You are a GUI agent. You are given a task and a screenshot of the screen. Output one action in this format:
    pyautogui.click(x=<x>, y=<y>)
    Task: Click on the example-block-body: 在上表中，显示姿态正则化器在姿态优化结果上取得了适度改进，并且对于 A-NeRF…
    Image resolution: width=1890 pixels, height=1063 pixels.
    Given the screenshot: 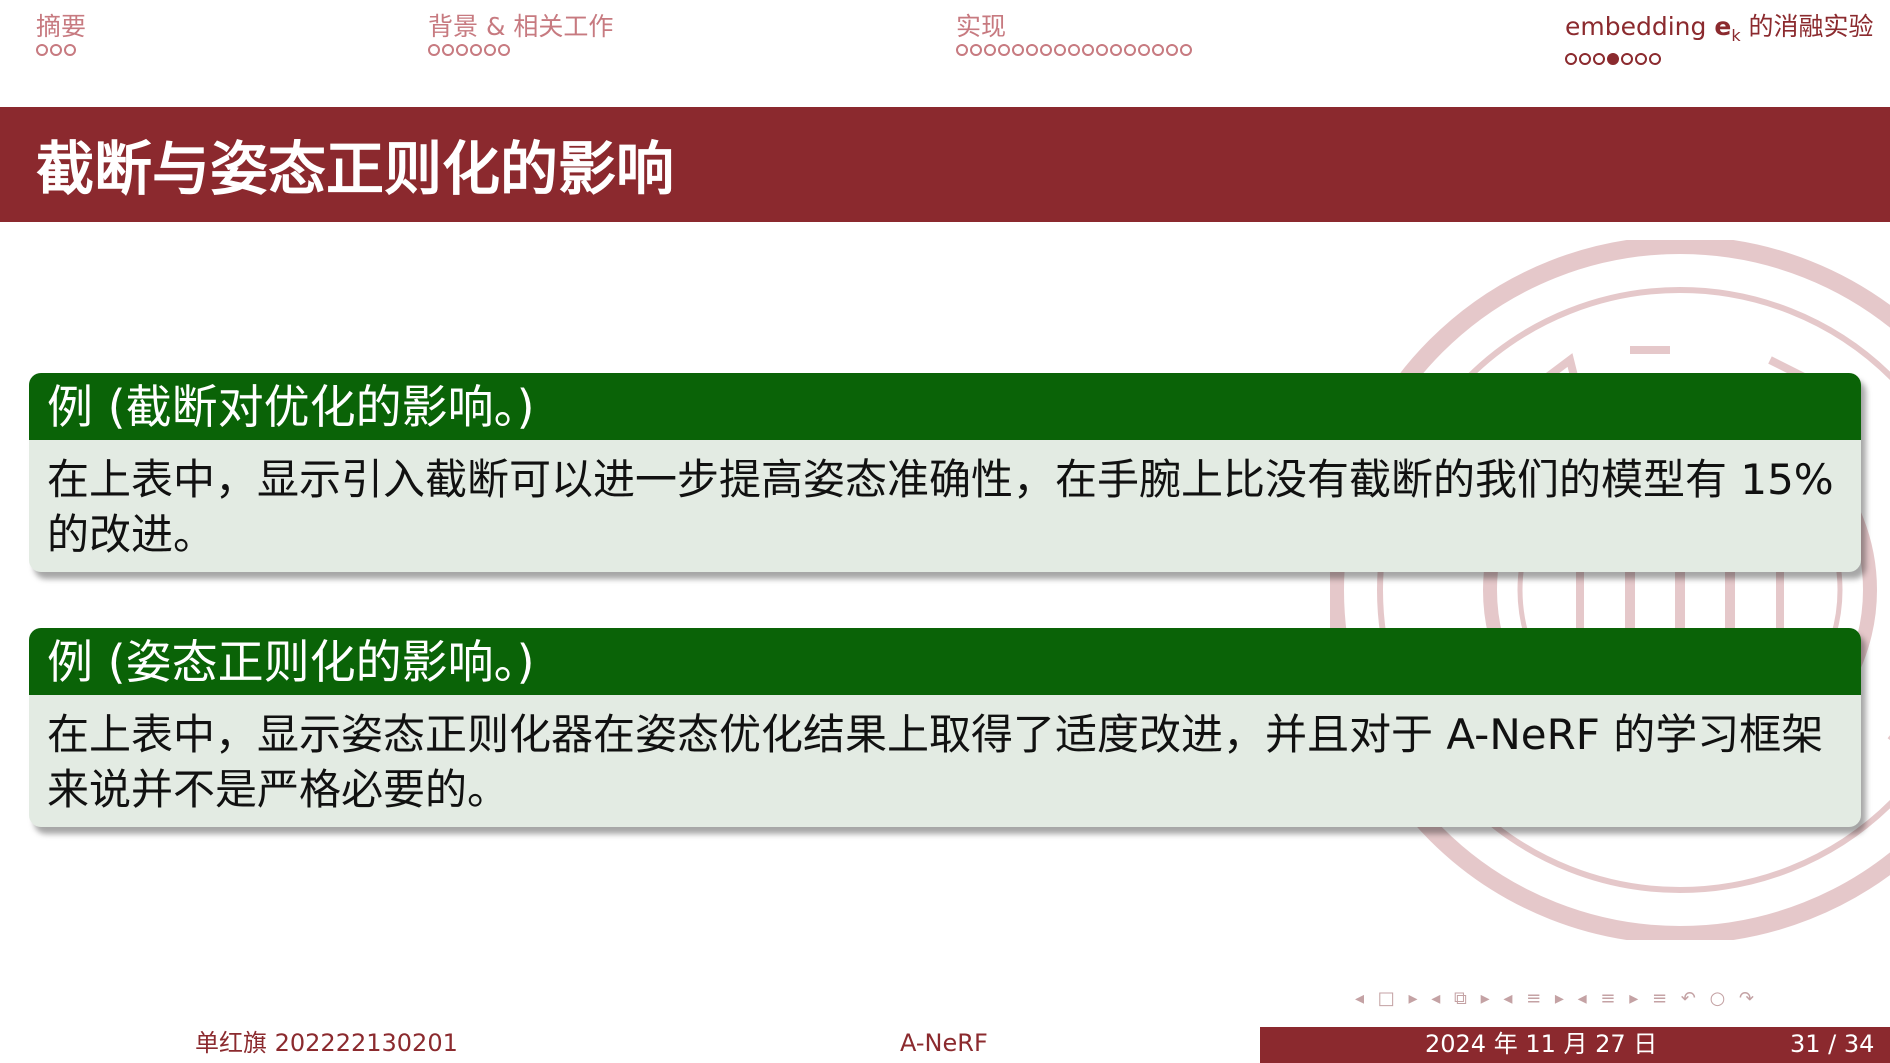 What is the action you would take?
    pyautogui.click(x=935, y=762)
    